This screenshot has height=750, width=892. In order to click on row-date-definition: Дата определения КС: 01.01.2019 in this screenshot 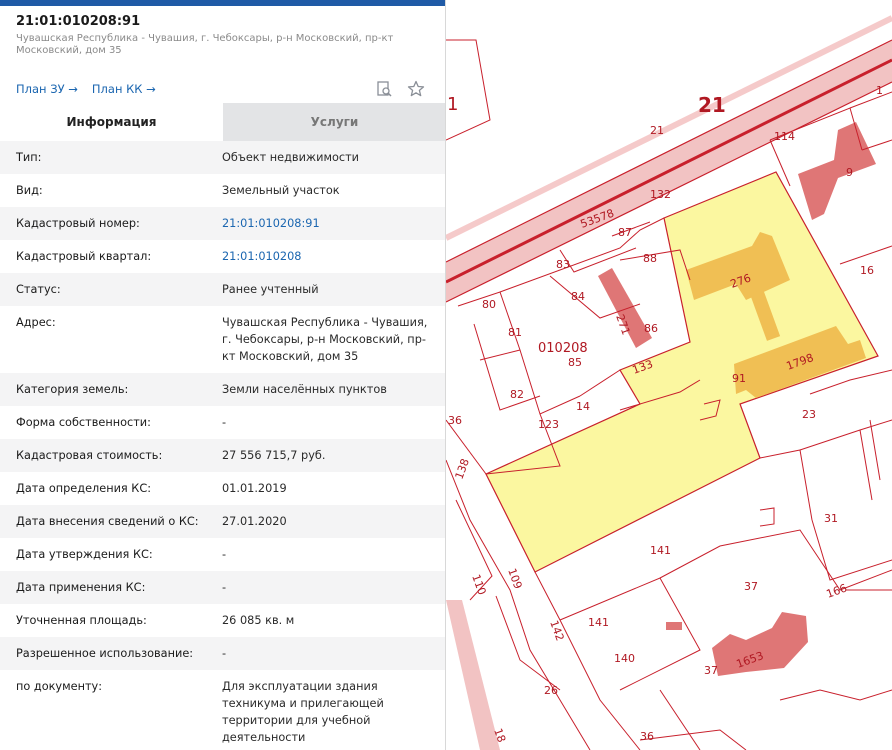, I will do `click(222, 488)`.